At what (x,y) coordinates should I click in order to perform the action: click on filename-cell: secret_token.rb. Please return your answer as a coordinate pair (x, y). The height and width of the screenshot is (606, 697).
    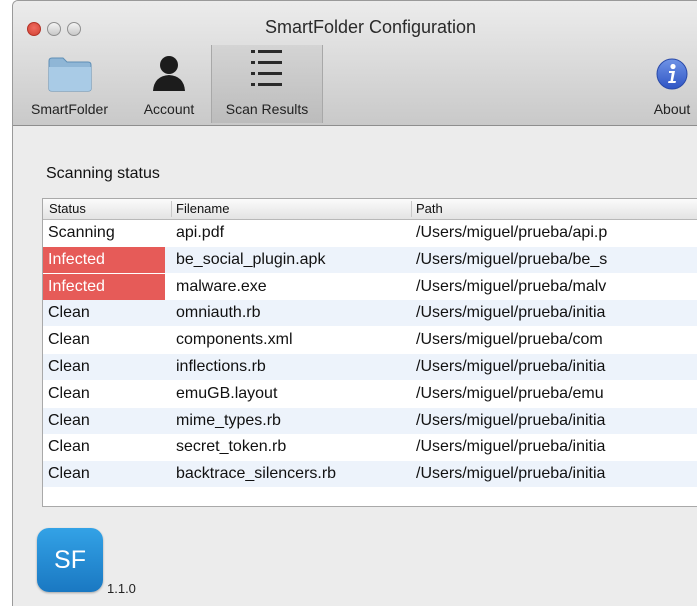
    Looking at the image, I should click on (231, 447).